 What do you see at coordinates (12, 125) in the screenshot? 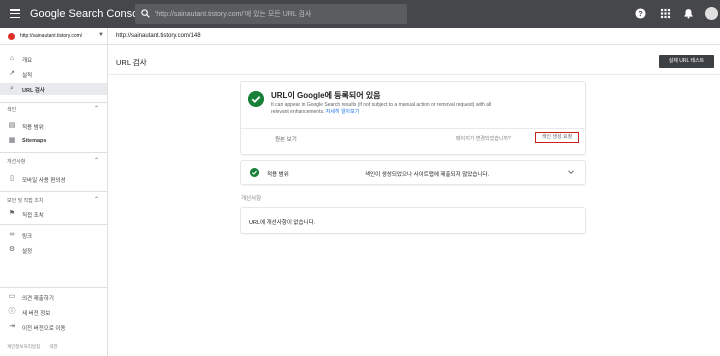
I see `coverage-icon: ▤` at bounding box center [12, 125].